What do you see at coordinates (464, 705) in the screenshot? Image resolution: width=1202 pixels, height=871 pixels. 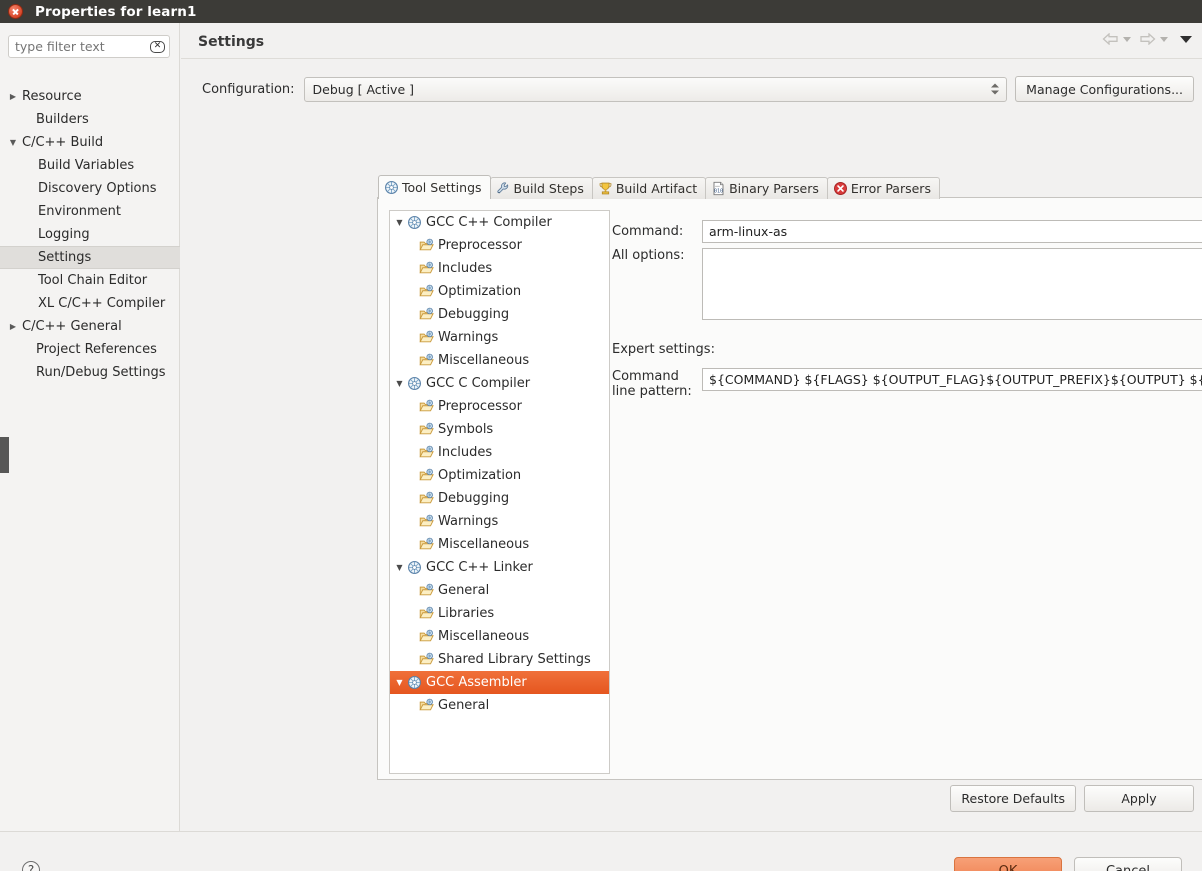 I see `tool-tree-item-label: General` at bounding box center [464, 705].